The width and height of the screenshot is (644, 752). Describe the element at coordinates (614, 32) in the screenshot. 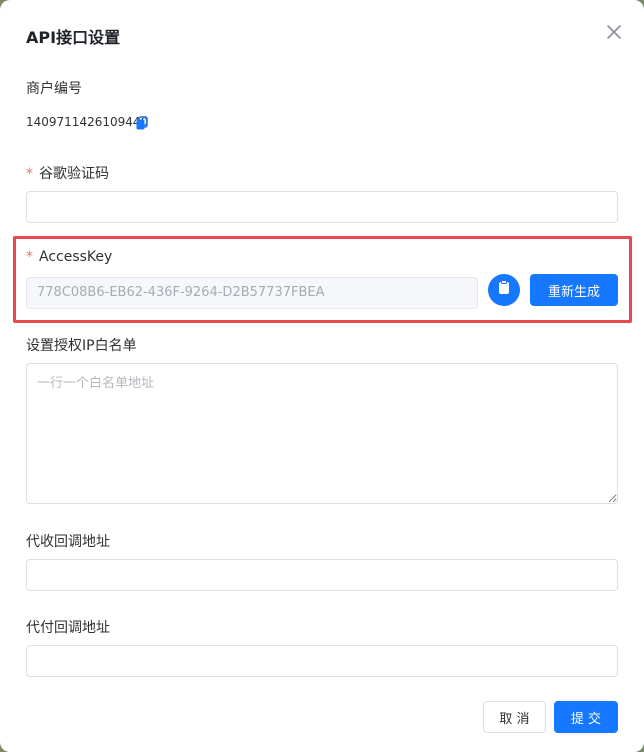

I see `close-icon` at that location.